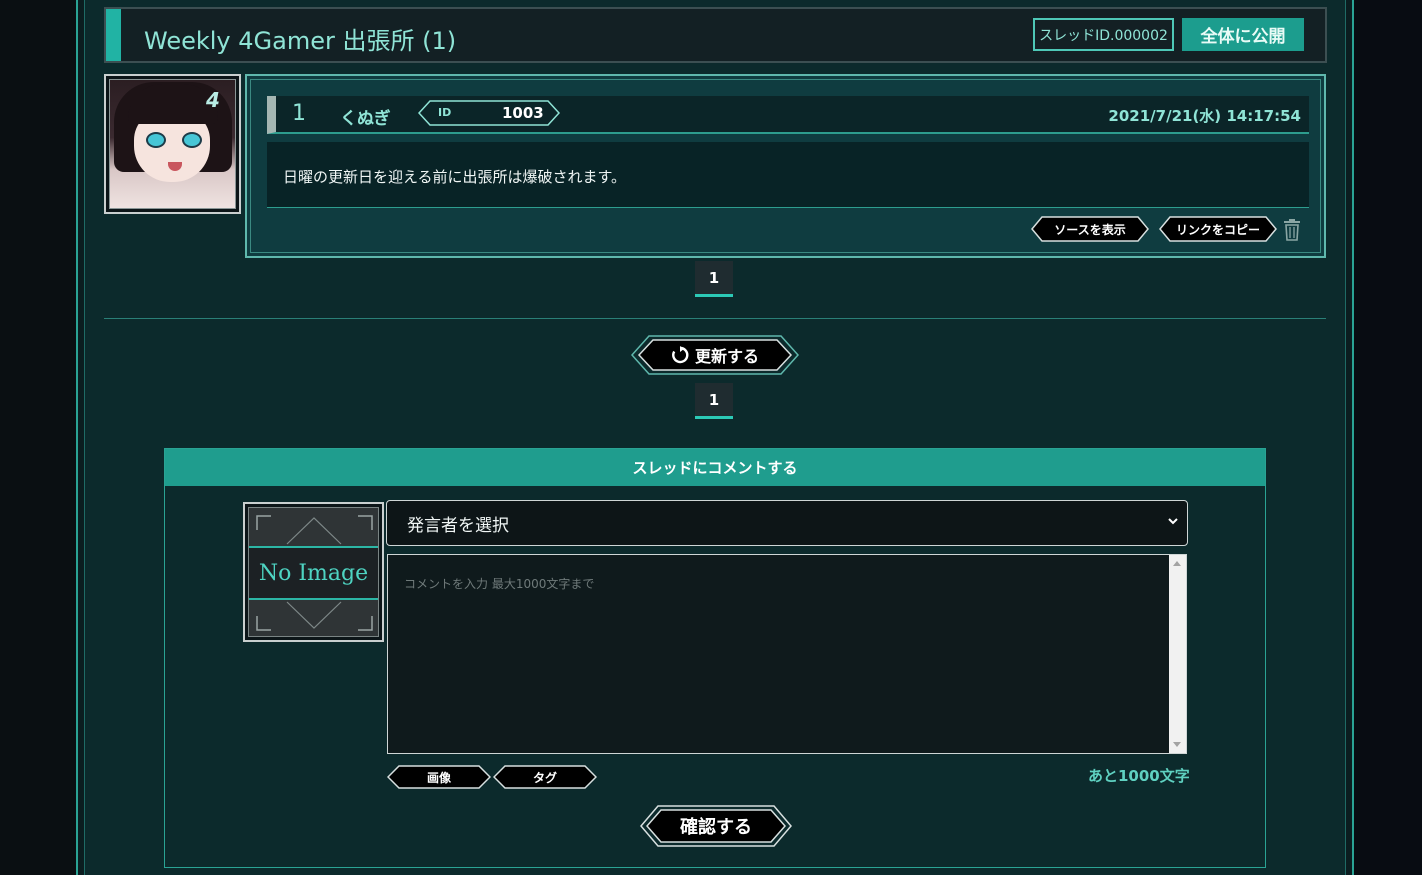 This screenshot has height=875, width=1422. Describe the element at coordinates (1243, 34) in the screenshot. I see `publish-button: 全体に公開` at that location.